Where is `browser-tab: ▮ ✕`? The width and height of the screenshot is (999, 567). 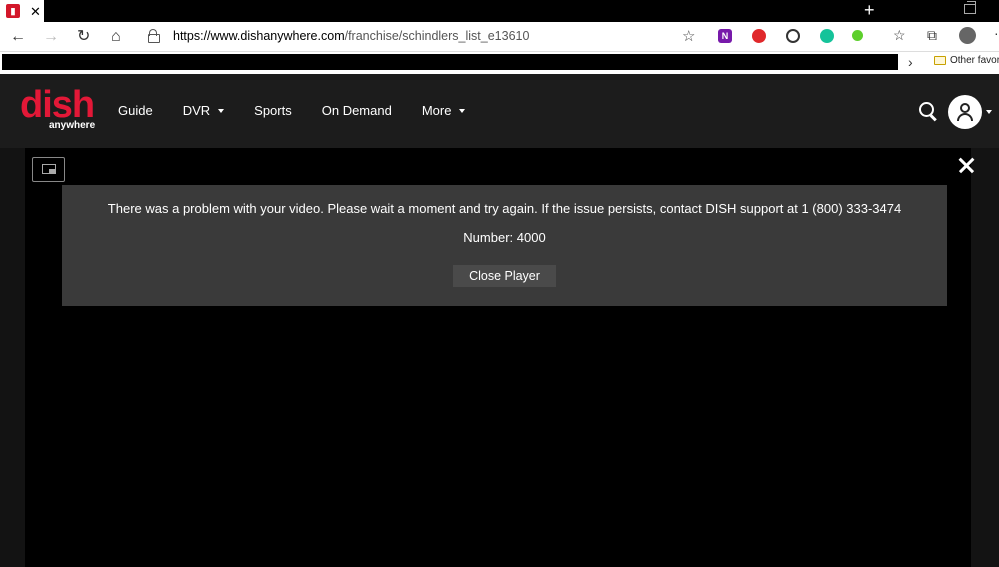
browser-tab: ▮ ✕ is located at coordinates (22, 11).